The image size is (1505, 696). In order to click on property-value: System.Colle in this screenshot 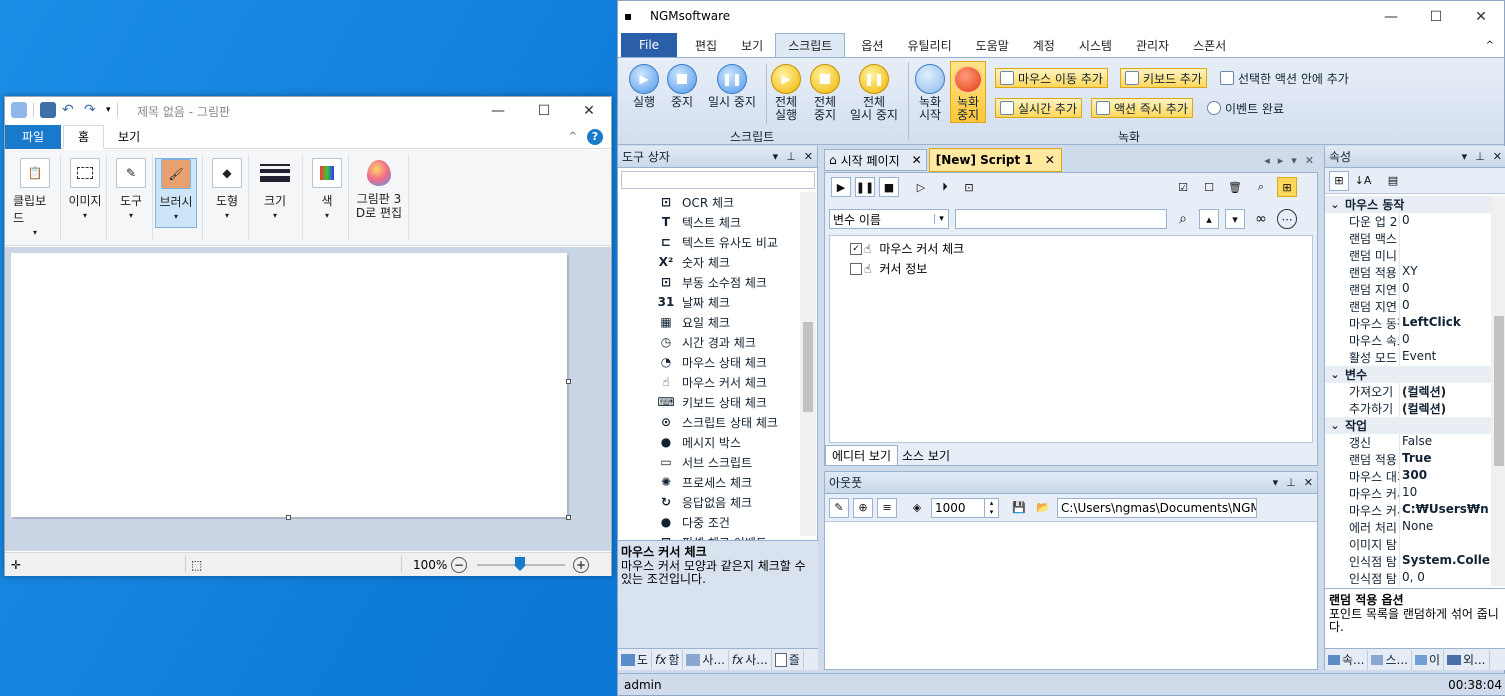, I will do `click(1444, 561)`.